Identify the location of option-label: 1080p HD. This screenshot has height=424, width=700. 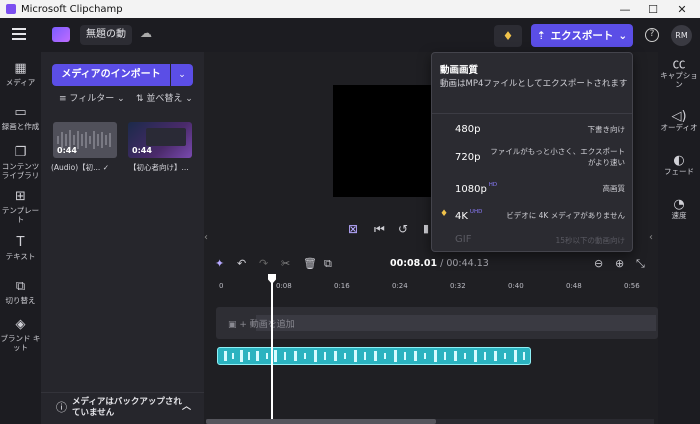
(476, 188).